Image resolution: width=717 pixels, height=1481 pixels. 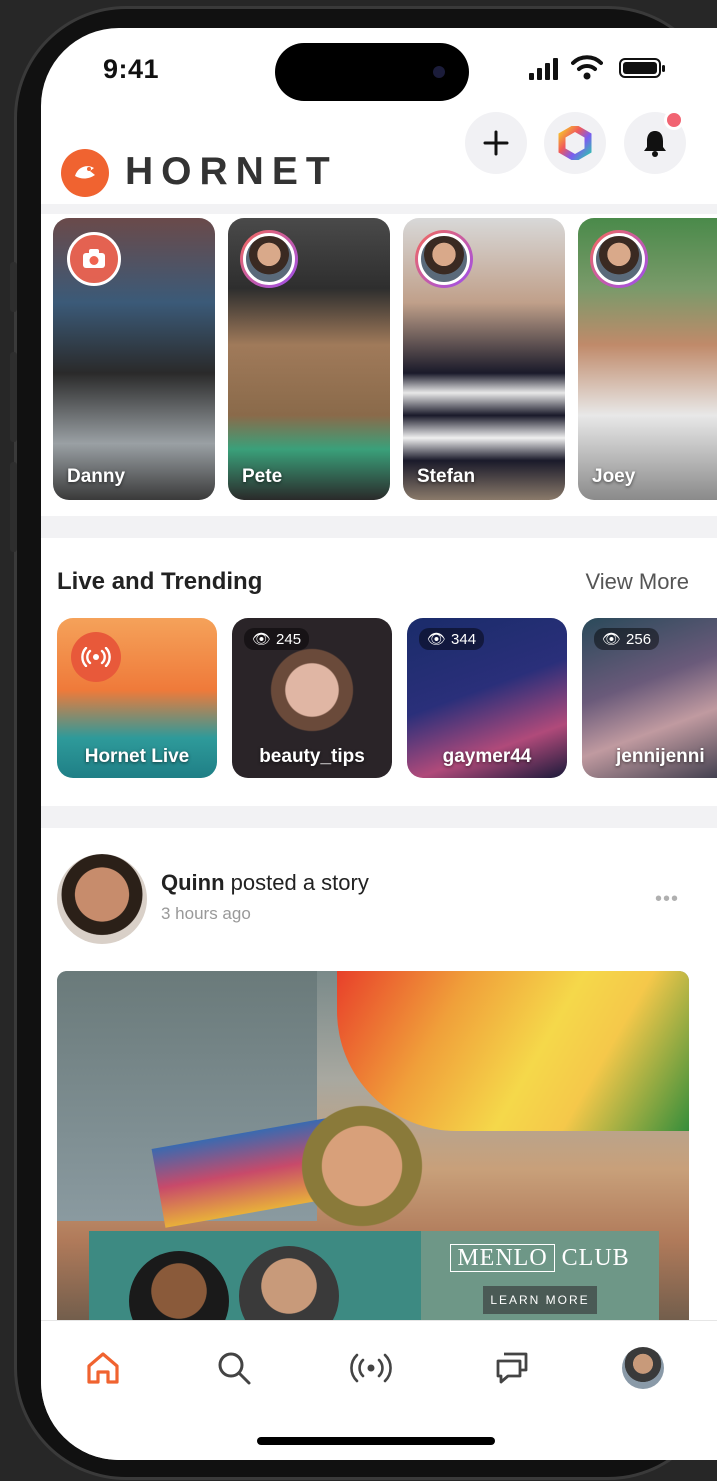 What do you see at coordinates (193, 882) in the screenshot?
I see `post-author: Quinn` at bounding box center [193, 882].